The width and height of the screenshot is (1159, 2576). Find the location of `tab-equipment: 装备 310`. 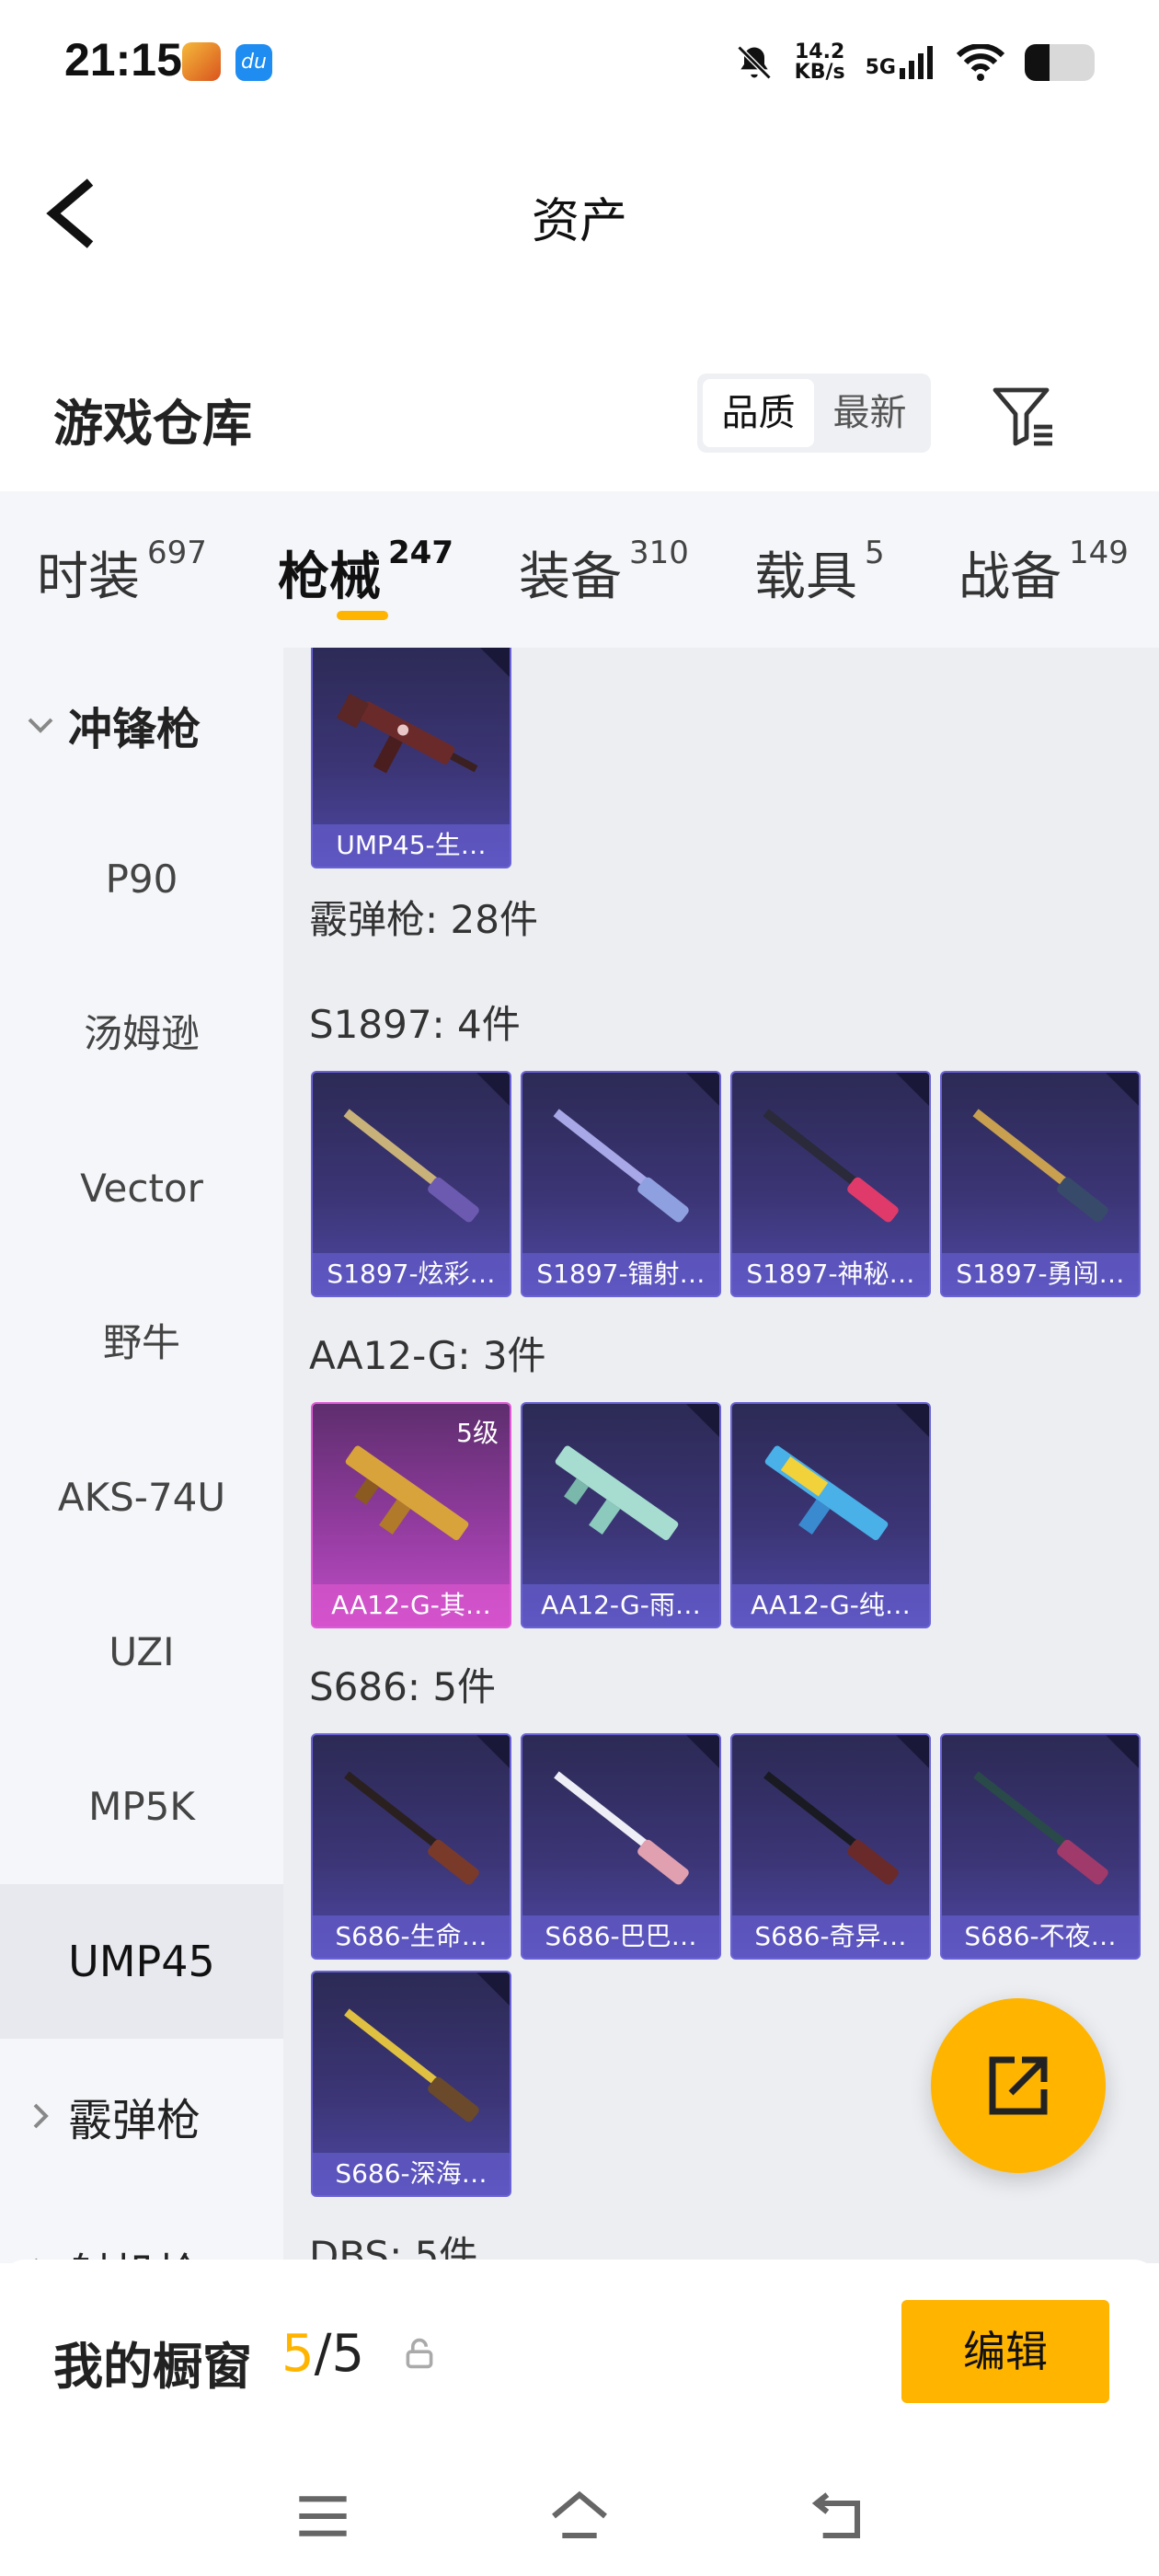

tab-equipment: 装备 310 is located at coordinates (604, 572).